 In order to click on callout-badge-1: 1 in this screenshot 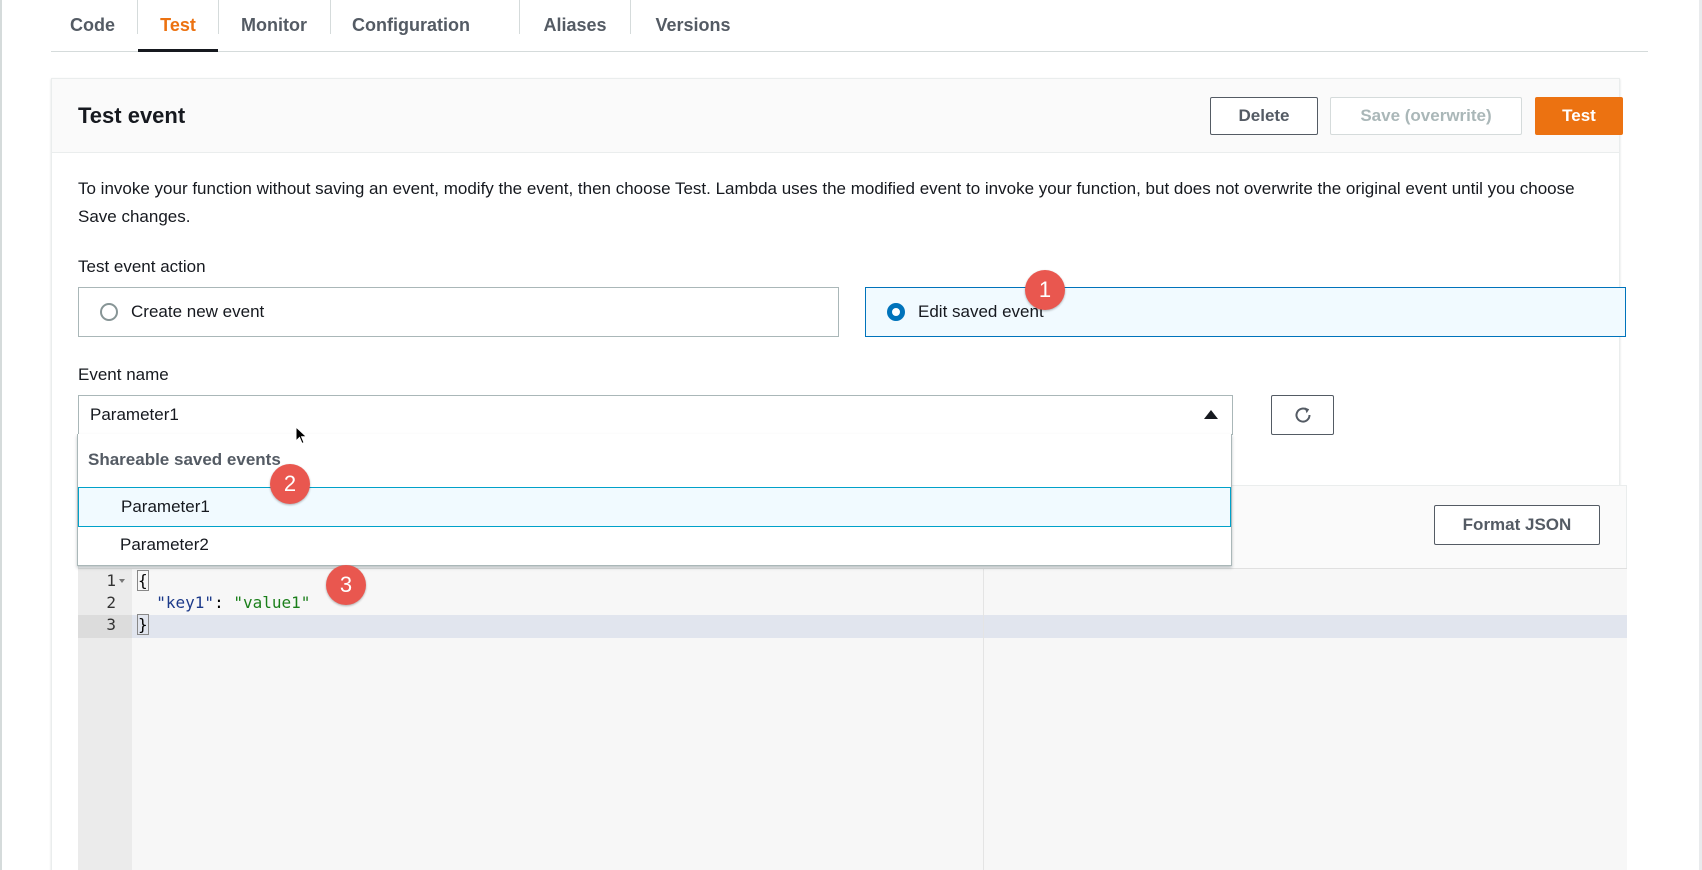, I will do `click(1045, 290)`.